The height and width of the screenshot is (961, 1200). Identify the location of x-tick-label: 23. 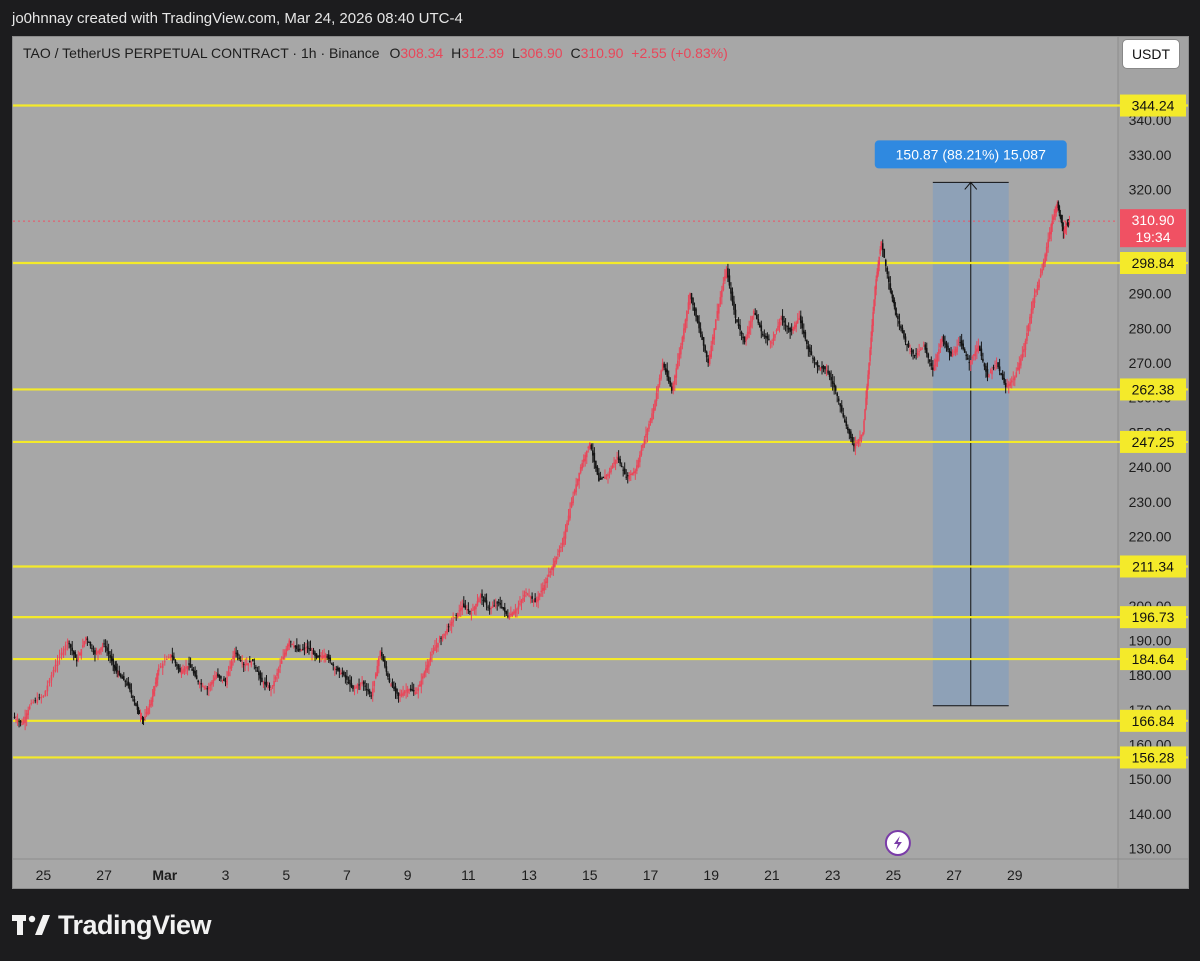
(833, 875).